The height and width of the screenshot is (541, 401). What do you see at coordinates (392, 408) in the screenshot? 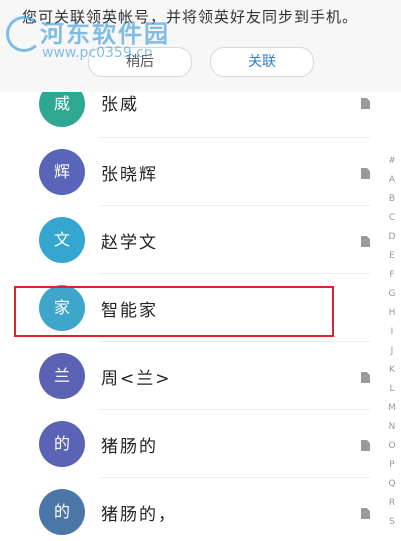
I see `index-letter: M` at bounding box center [392, 408].